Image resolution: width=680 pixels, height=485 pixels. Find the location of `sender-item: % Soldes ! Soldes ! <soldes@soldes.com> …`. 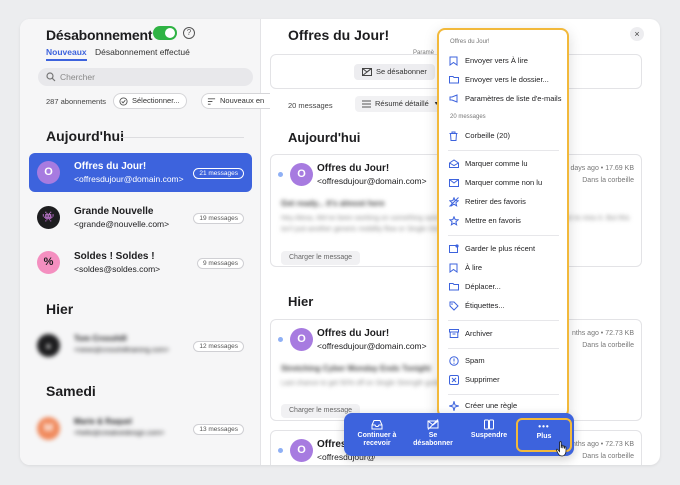

sender-item: % Soldes ! Soldes ! <soldes@soldes.com> … is located at coordinates (140, 262).